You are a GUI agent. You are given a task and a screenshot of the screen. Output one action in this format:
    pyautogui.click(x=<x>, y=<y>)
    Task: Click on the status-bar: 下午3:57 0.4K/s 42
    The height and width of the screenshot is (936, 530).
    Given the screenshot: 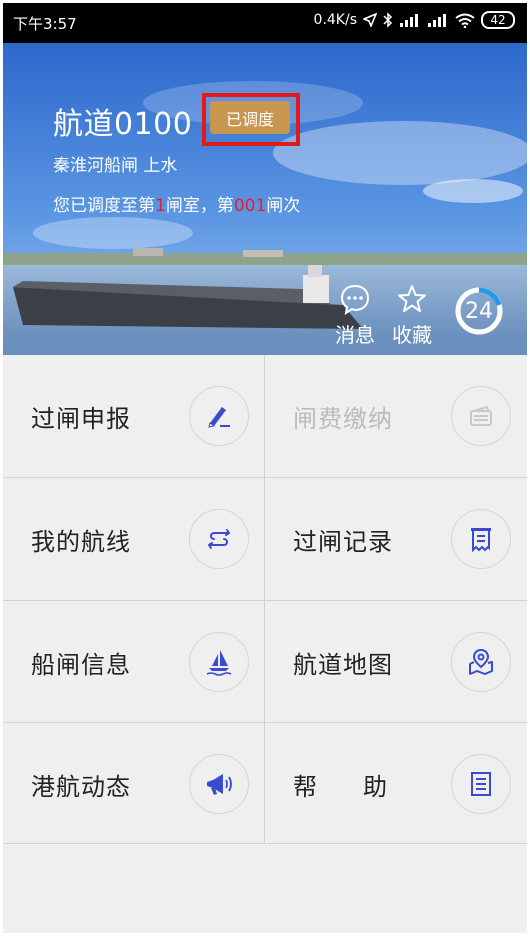 What is the action you would take?
    pyautogui.click(x=265, y=23)
    